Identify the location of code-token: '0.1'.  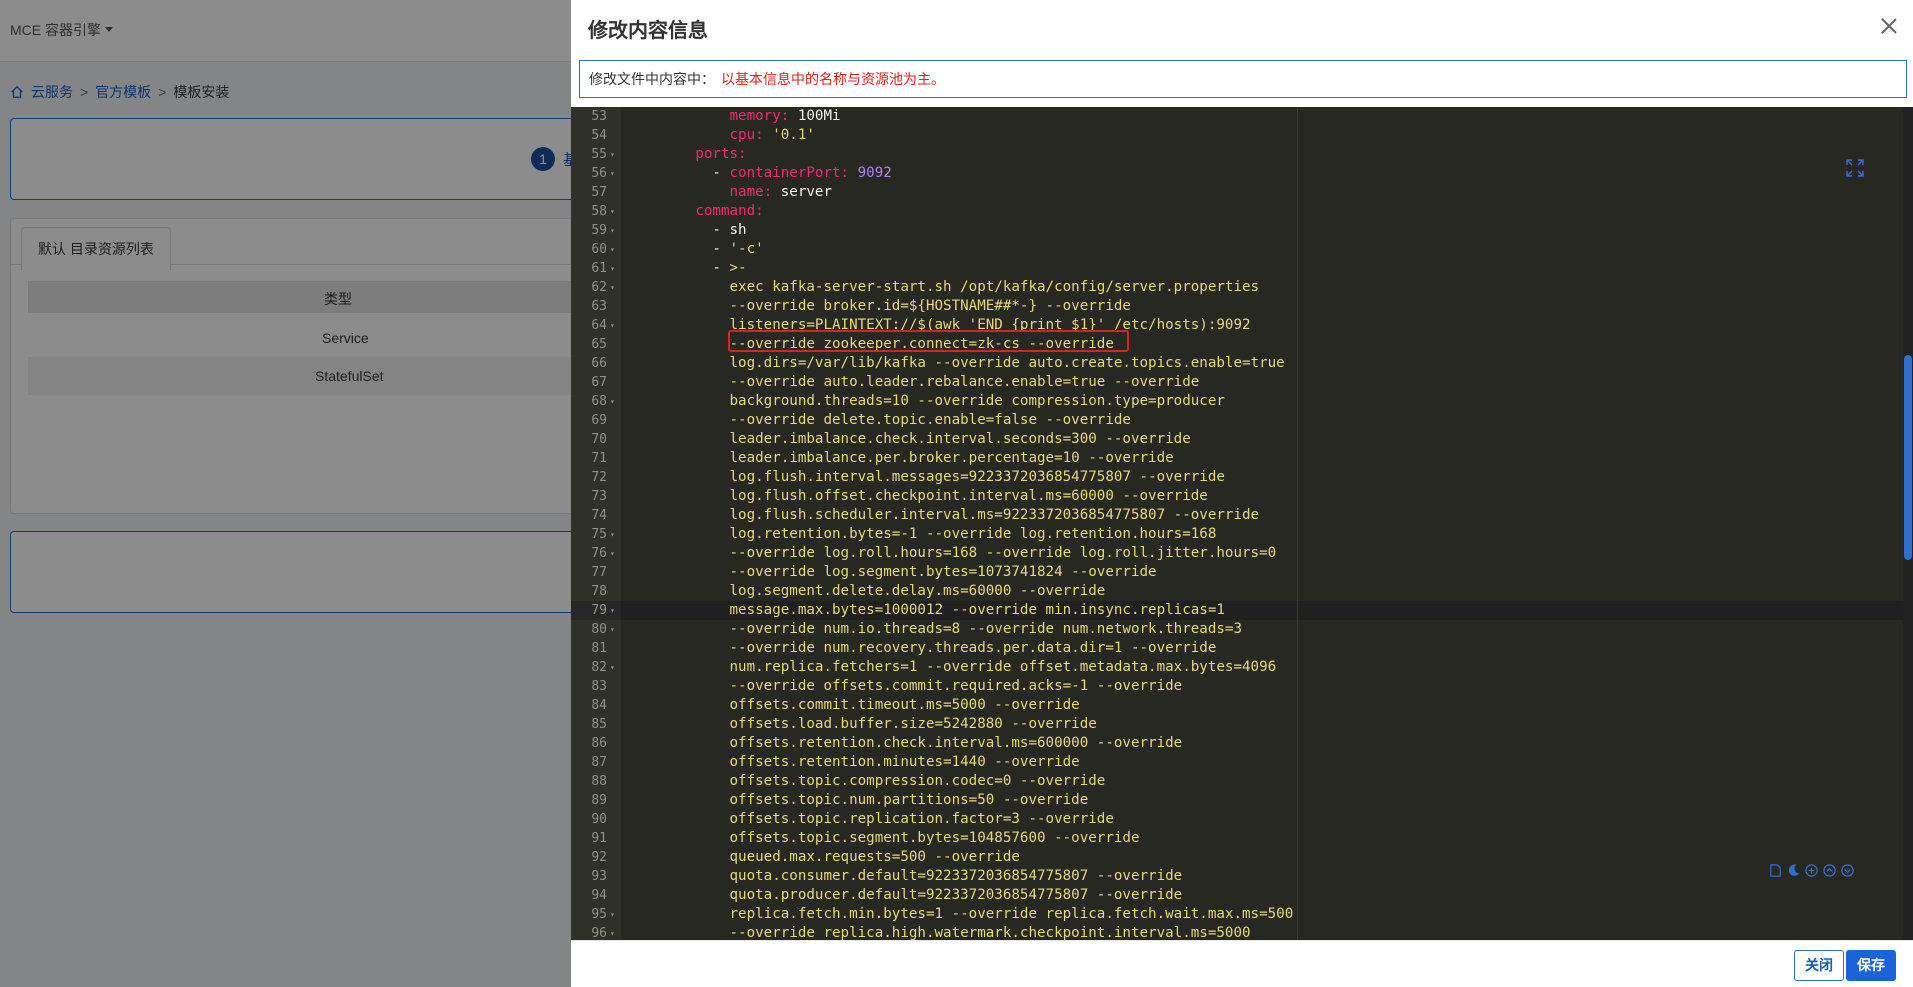
(793, 135).